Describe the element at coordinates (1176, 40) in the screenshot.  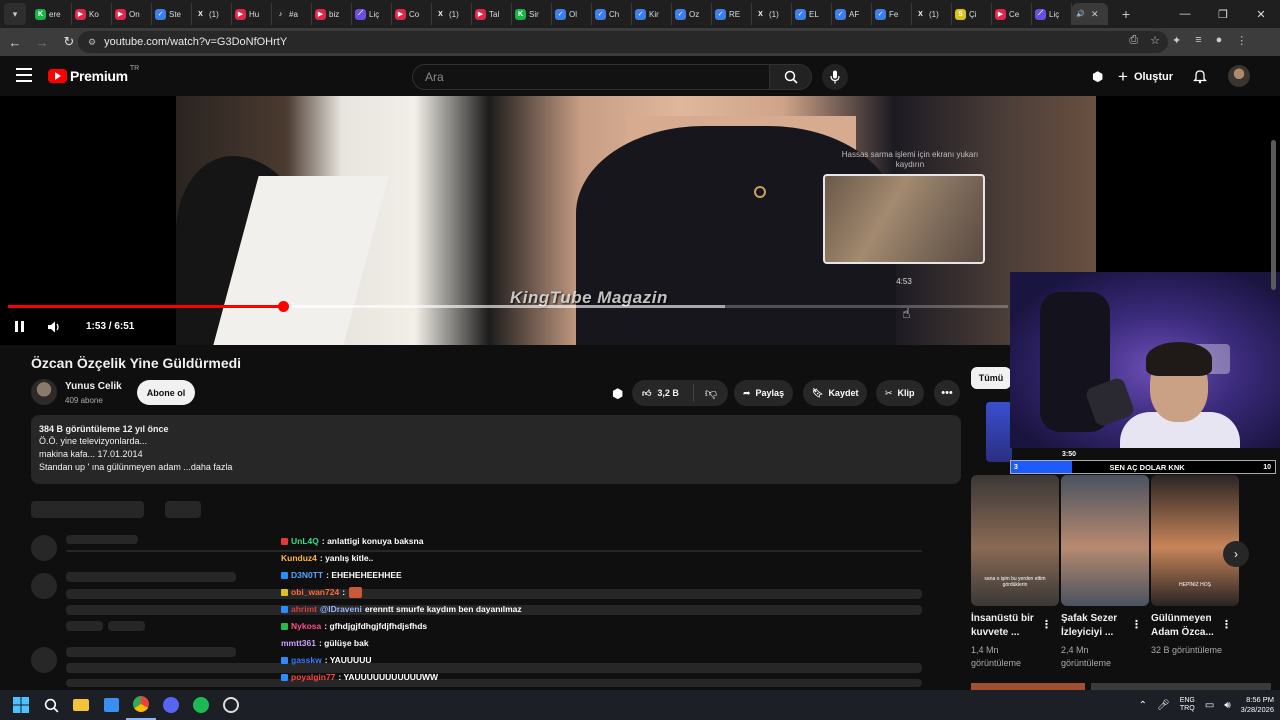
I see `extensions-icon: ✦` at that location.